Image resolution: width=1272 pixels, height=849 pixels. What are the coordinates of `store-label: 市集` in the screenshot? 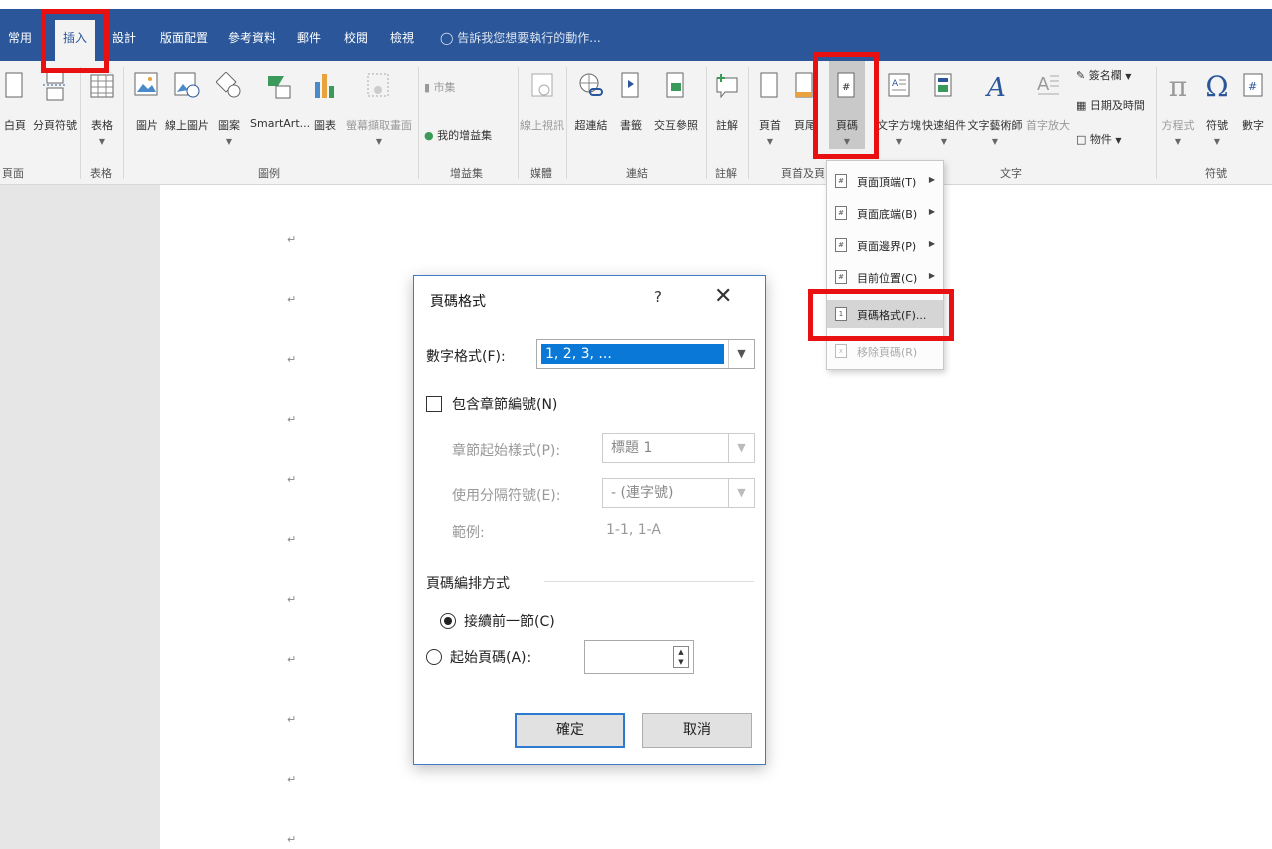 It's located at (444, 87).